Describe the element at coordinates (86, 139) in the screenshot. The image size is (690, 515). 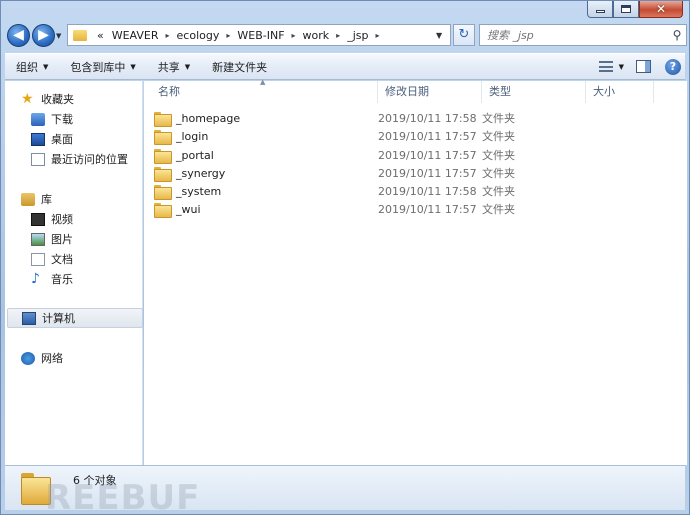
I see `sidebar-item-desktop: 桌面` at that location.